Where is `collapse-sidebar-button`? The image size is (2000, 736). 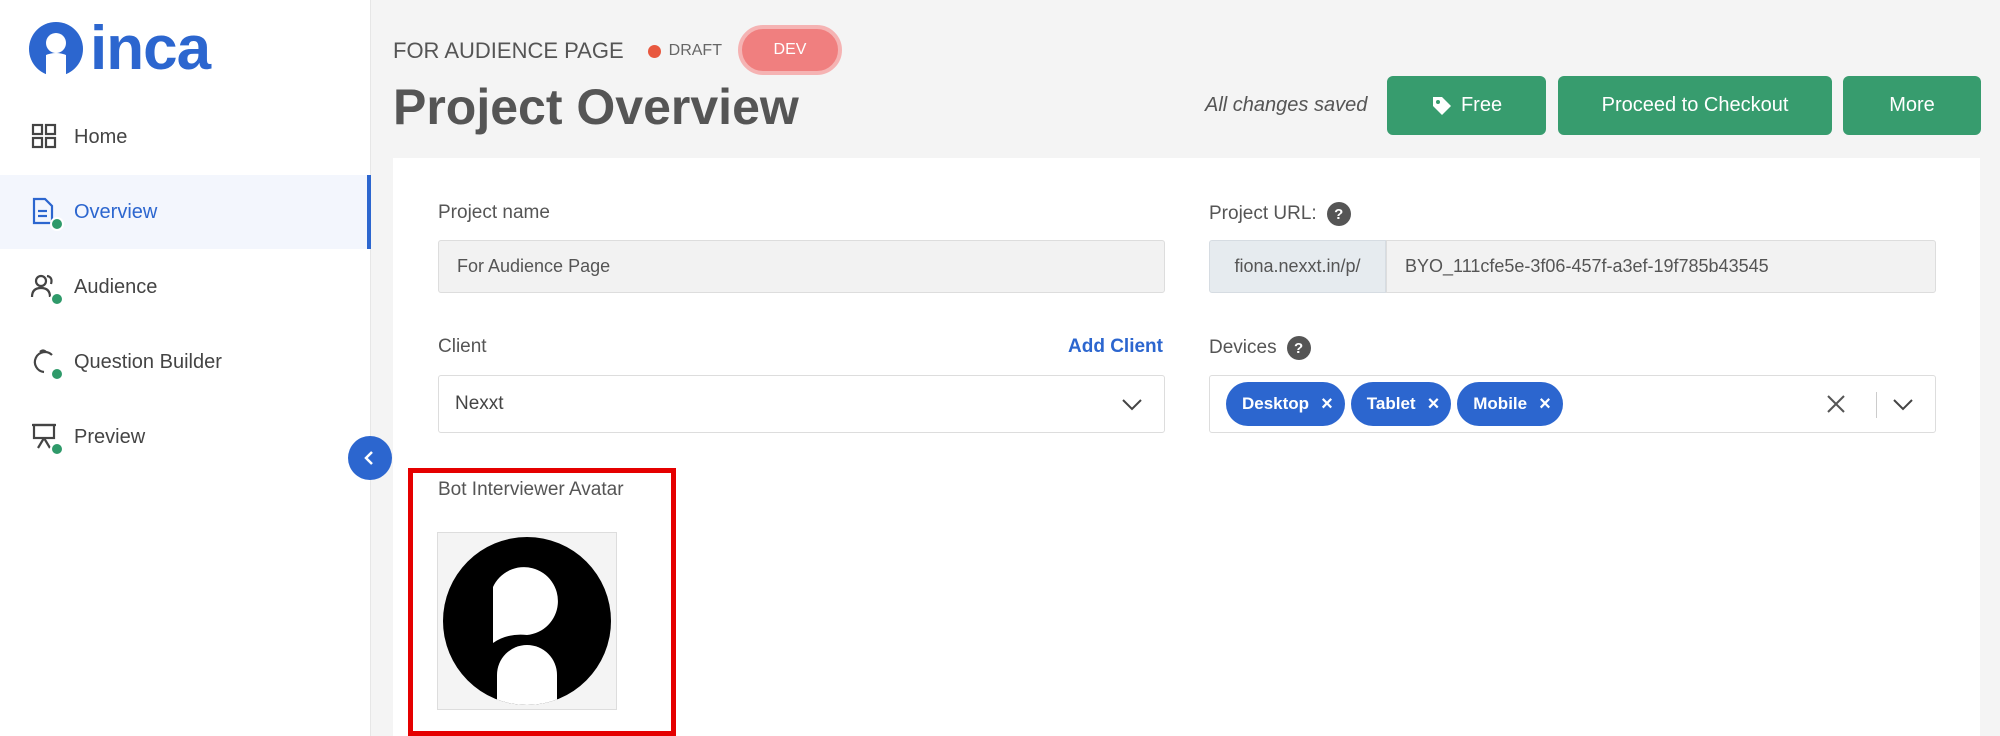
collapse-sidebar-button is located at coordinates (370, 458).